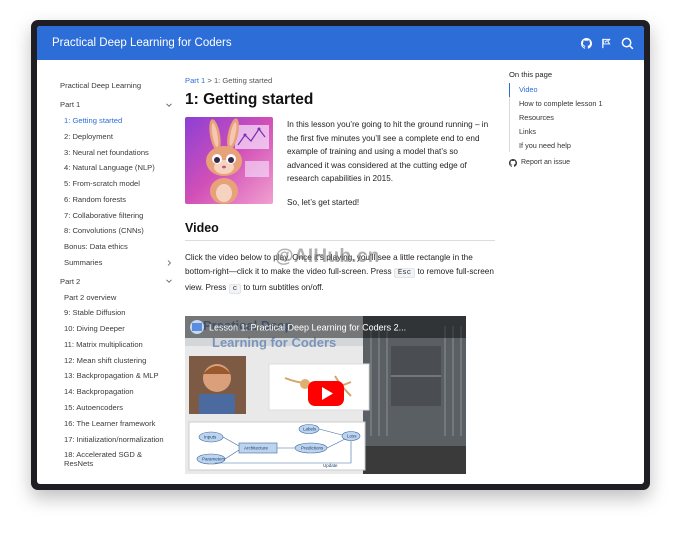 The image size is (680, 533). I want to click on diagram-predictions: Predictions, so click(312, 448).